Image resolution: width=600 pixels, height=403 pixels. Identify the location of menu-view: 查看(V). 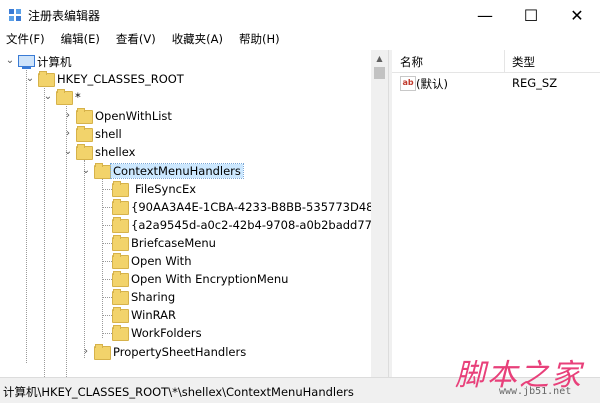
(136, 40).